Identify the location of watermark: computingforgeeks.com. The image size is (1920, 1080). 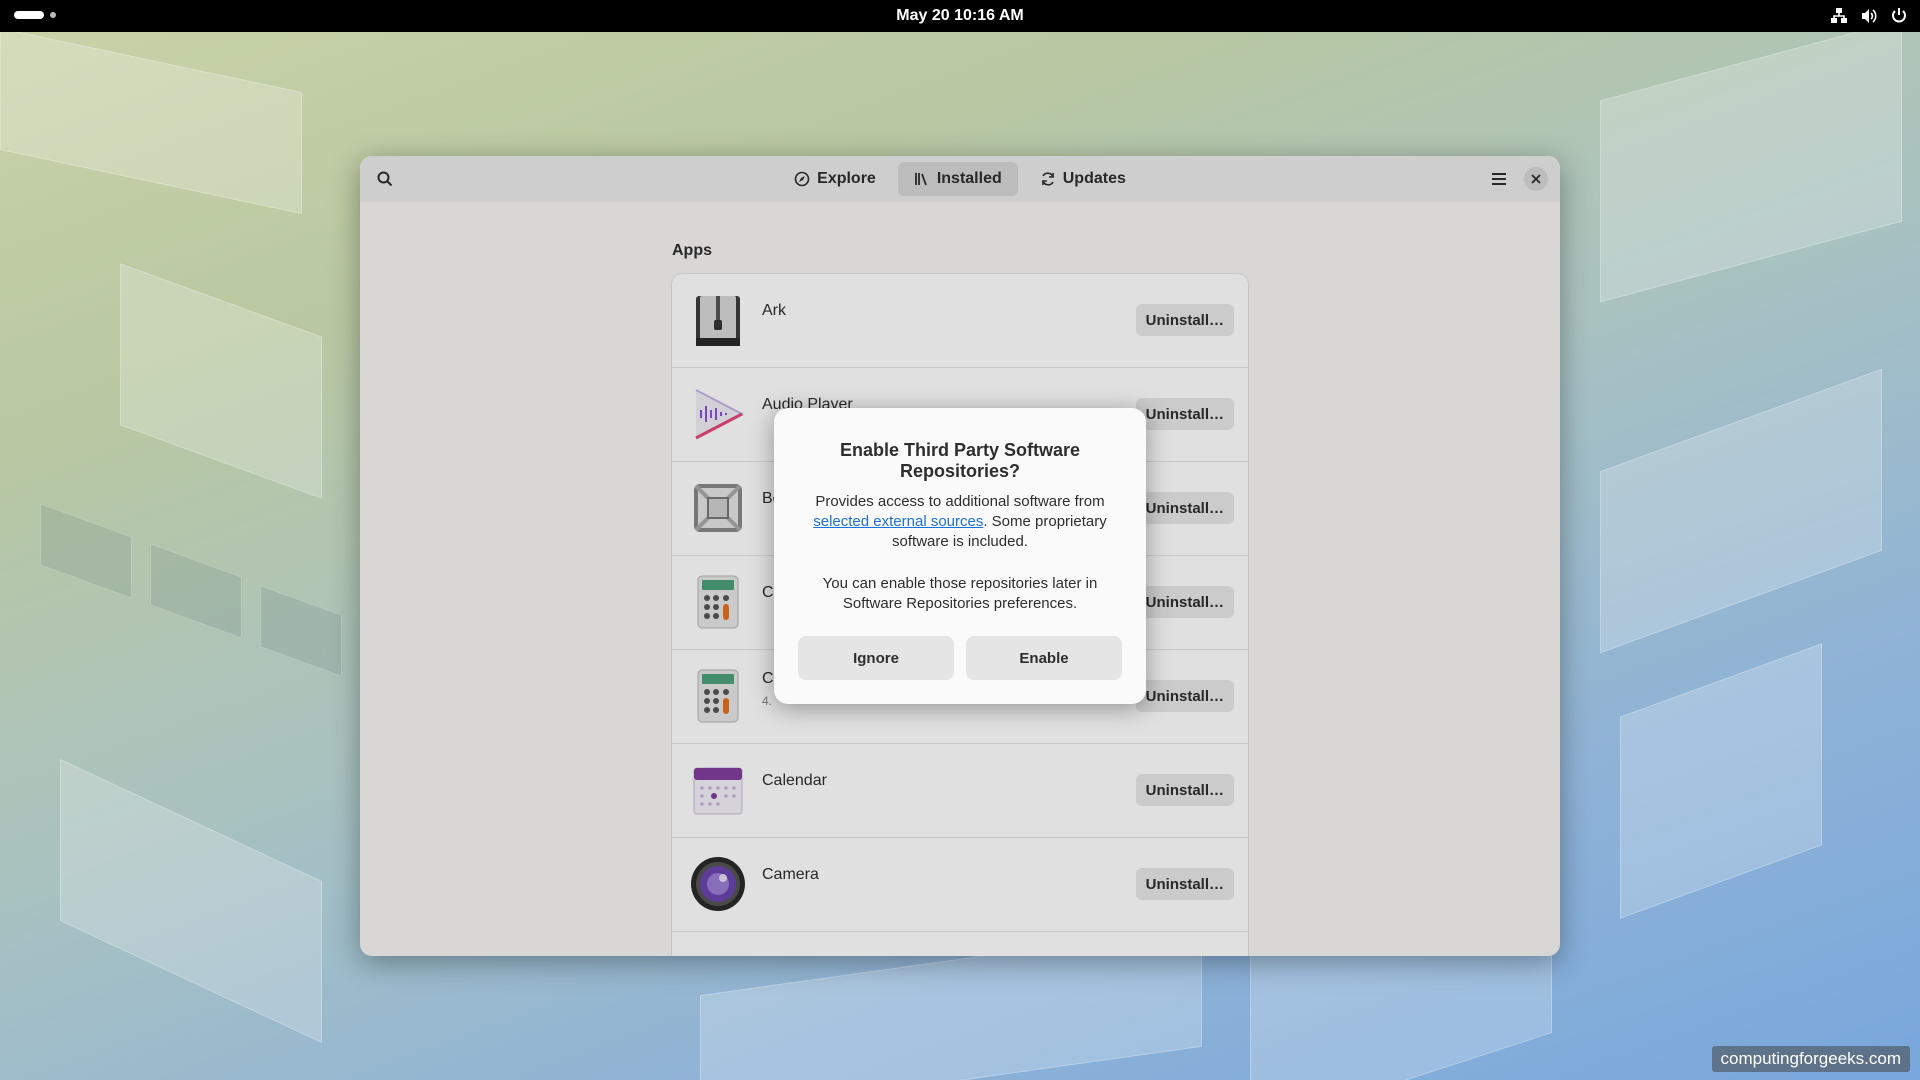
(1810, 1059).